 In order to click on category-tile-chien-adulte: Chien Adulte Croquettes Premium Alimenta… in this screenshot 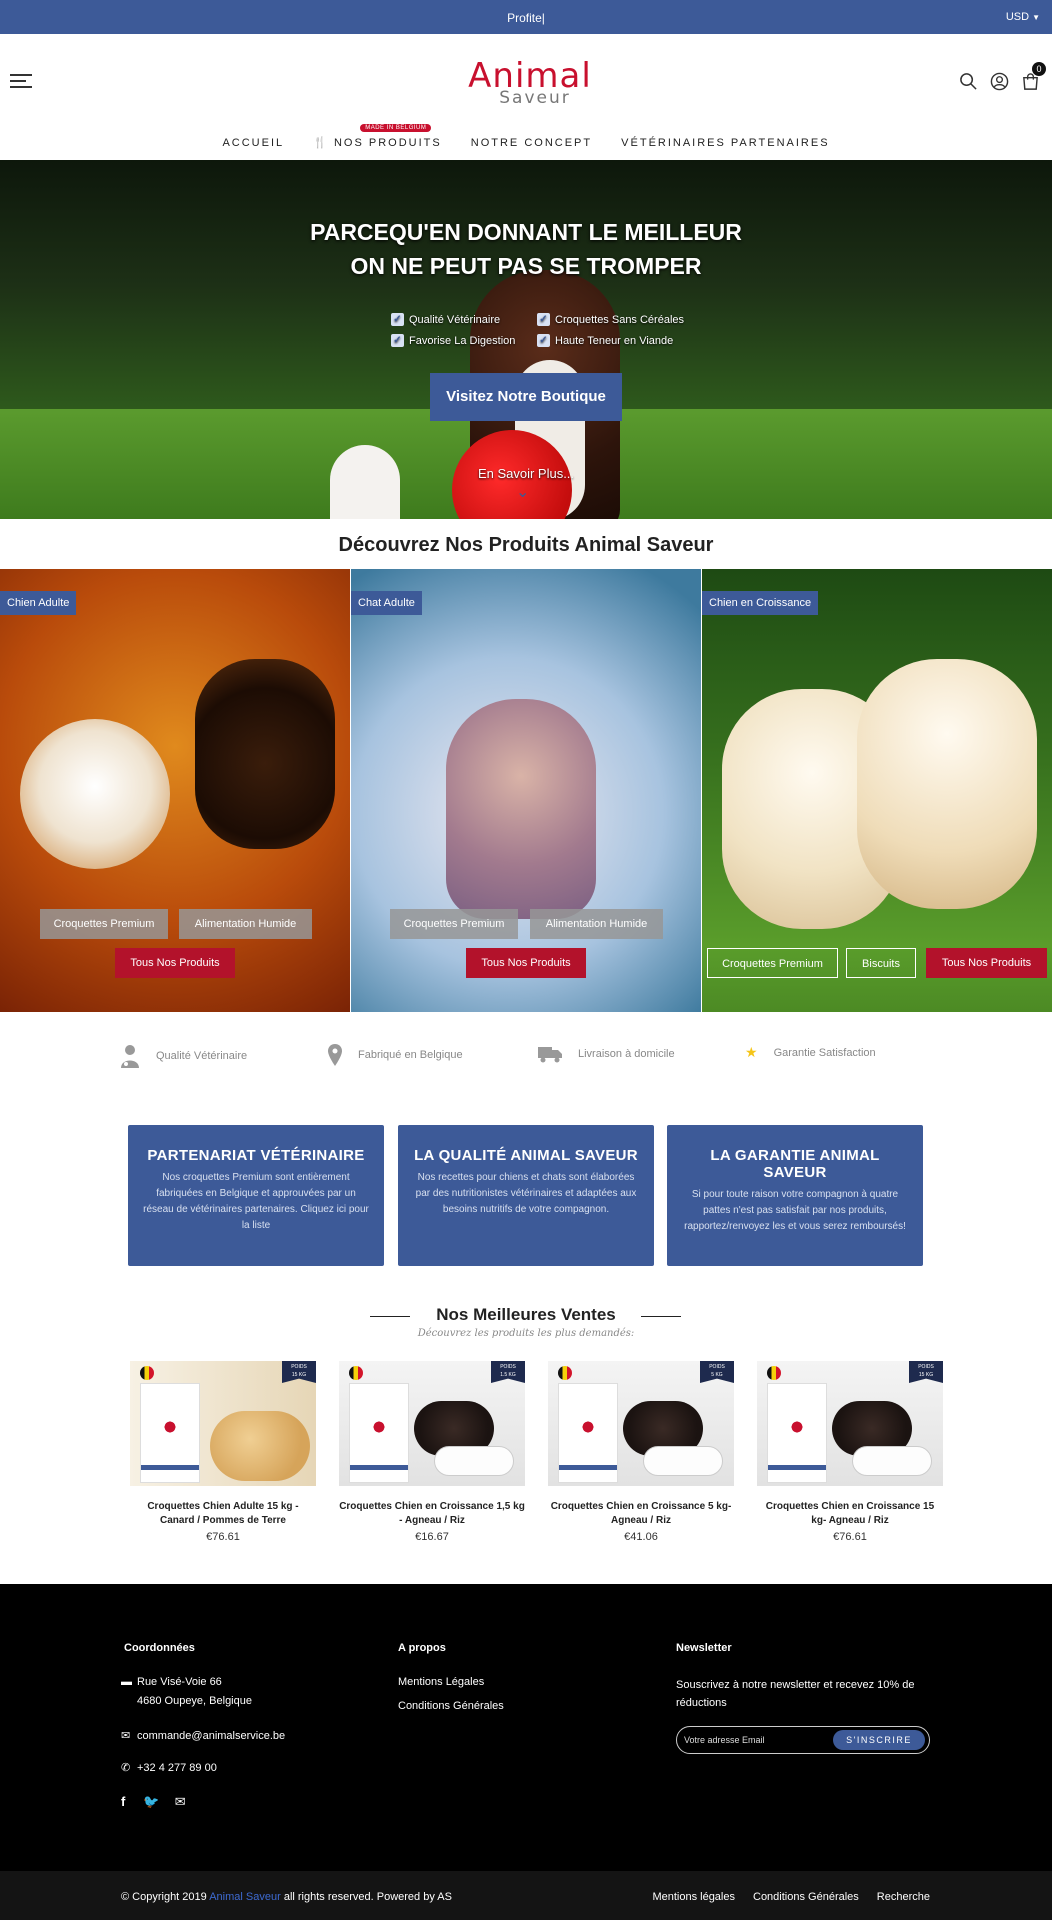, I will do `click(175, 790)`.